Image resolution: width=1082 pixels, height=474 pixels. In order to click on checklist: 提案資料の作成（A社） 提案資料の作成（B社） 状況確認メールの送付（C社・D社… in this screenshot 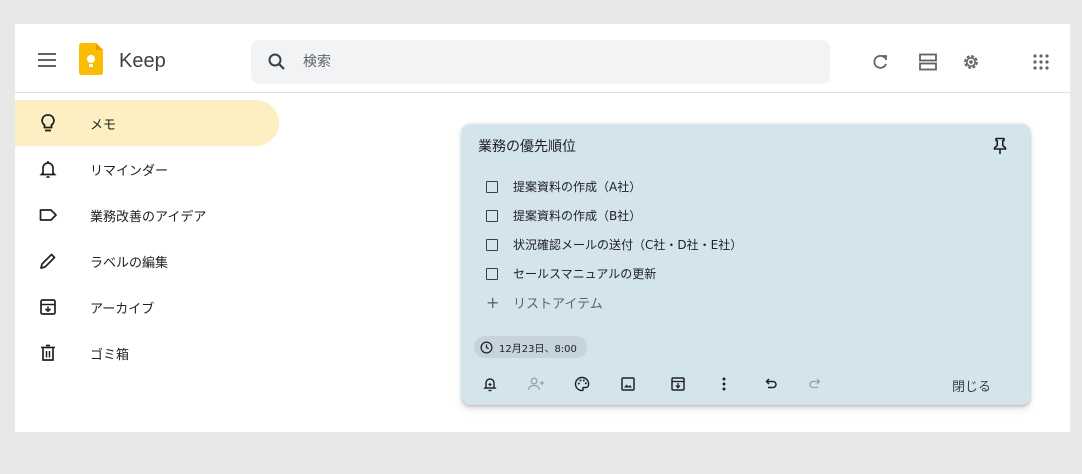, I will do `click(614, 244)`.